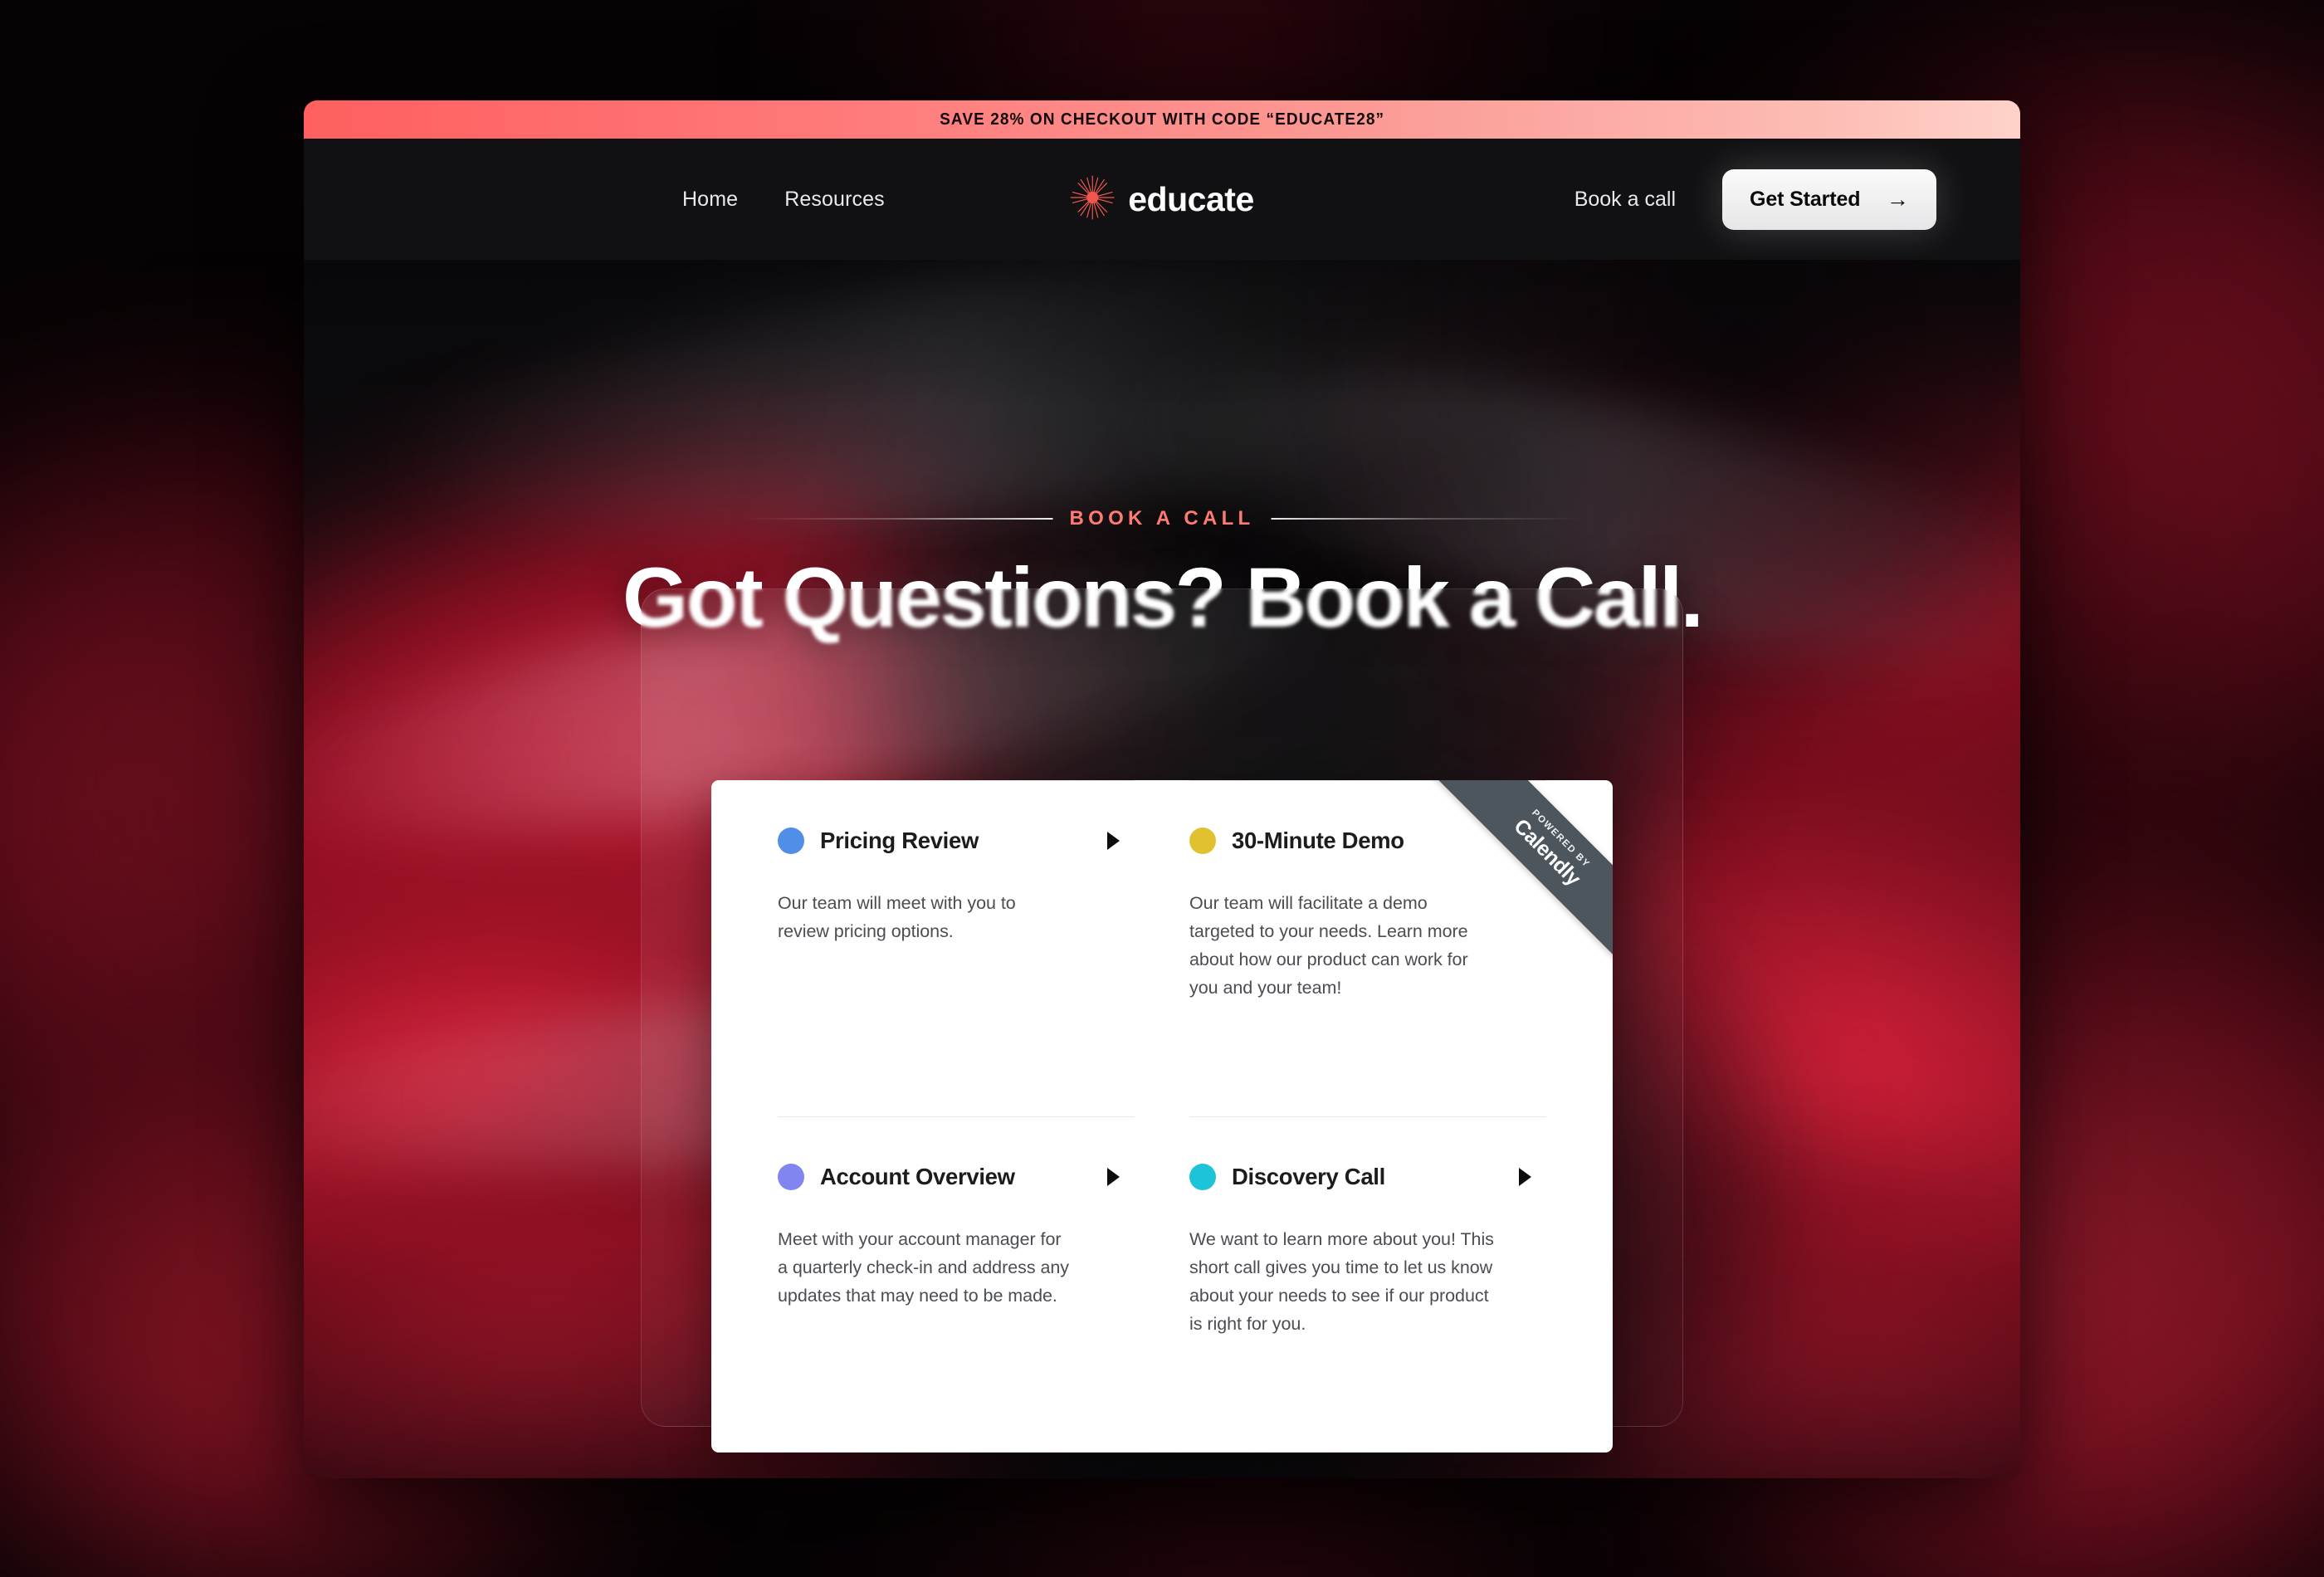  Describe the element at coordinates (1898, 199) in the screenshot. I see `arrow-right-icon: →` at that location.